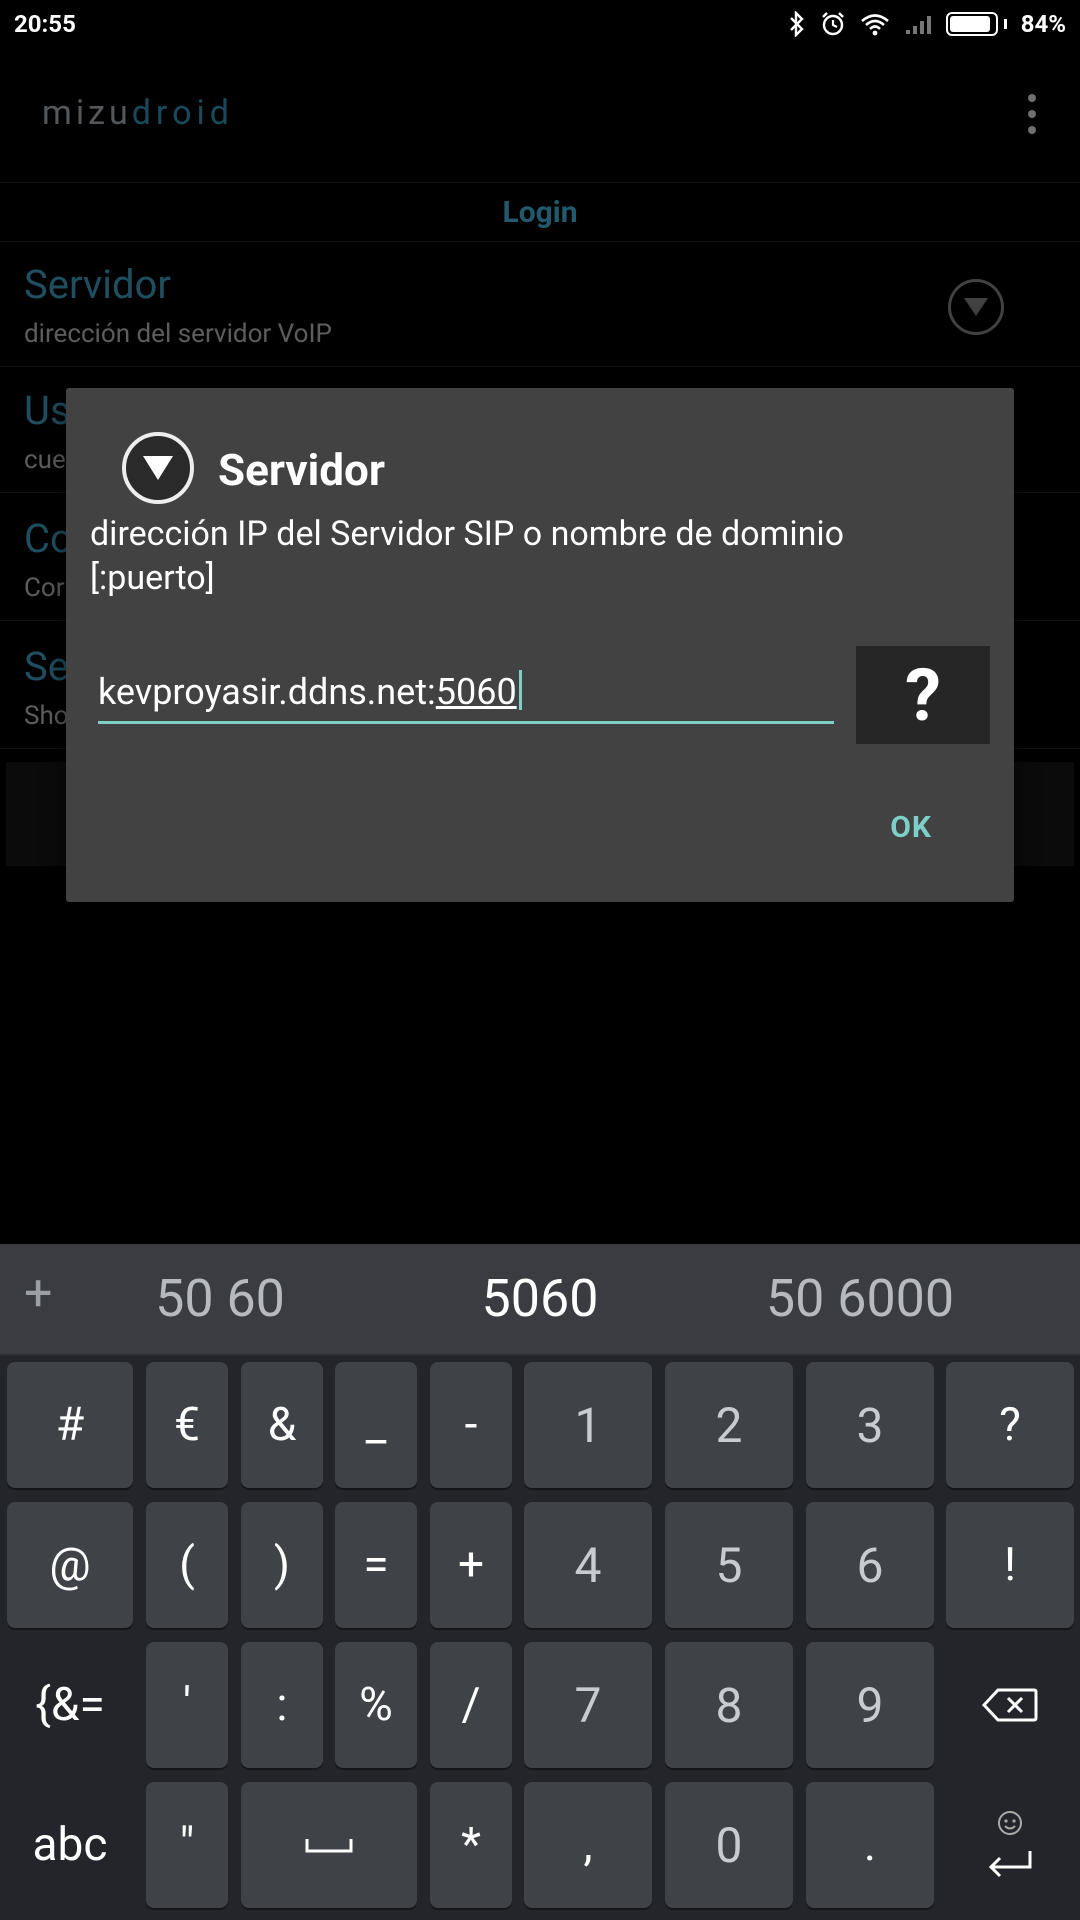  I want to click on emoji-icon, so click(1010, 1823).